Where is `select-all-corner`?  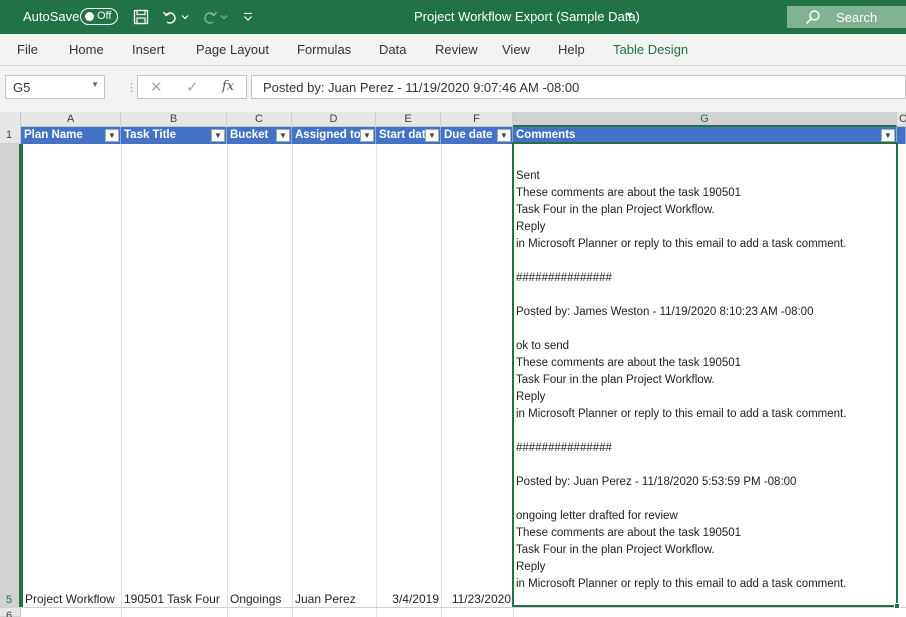 select-all-corner is located at coordinates (10, 119).